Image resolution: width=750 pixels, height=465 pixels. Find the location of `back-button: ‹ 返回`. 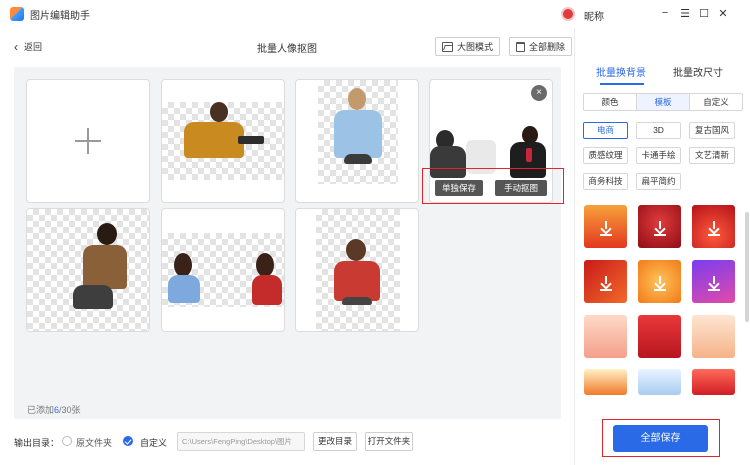

back-button: ‹ 返回 is located at coordinates (28, 46).